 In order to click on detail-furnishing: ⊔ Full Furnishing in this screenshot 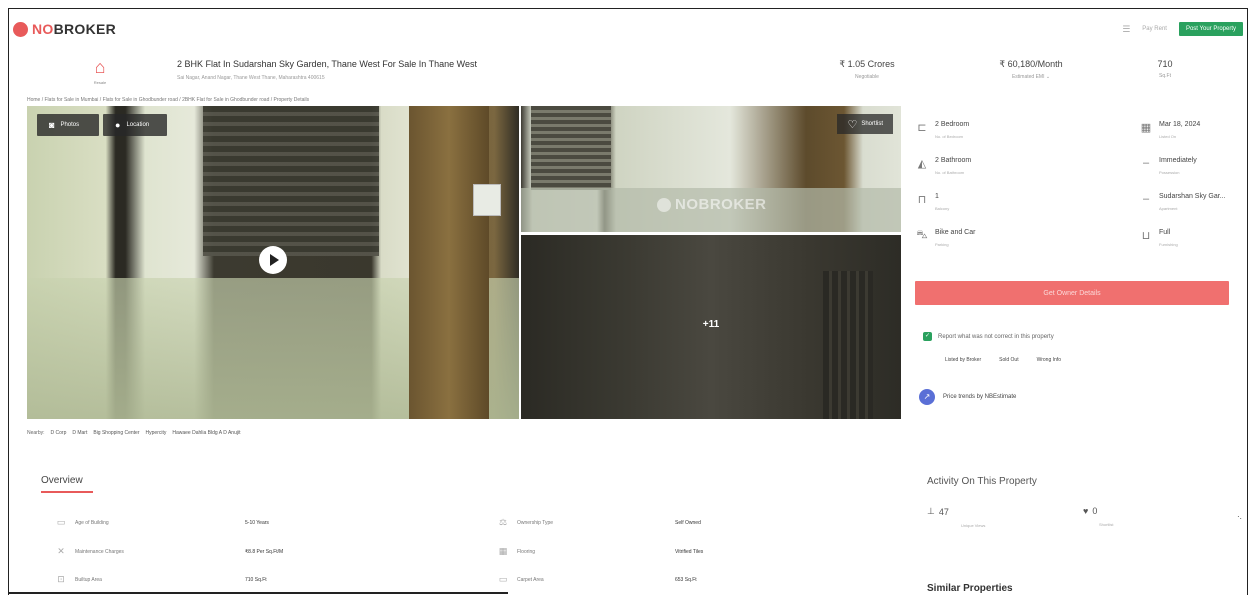, I will do `click(1193, 240)`.